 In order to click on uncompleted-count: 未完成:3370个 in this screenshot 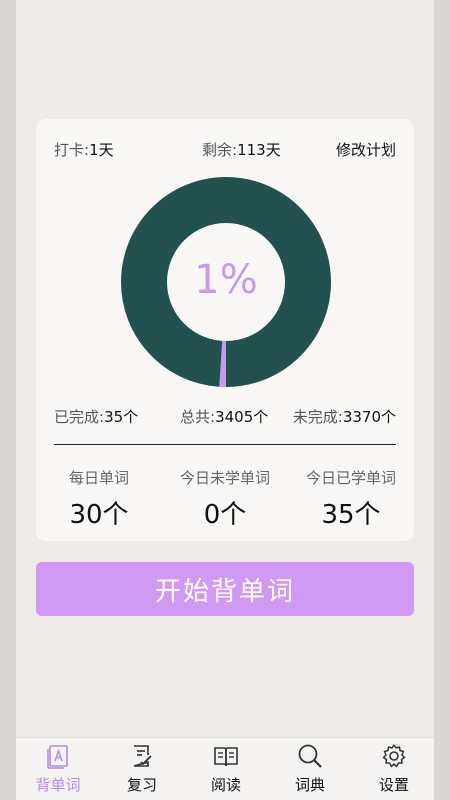, I will do `click(344, 416)`.